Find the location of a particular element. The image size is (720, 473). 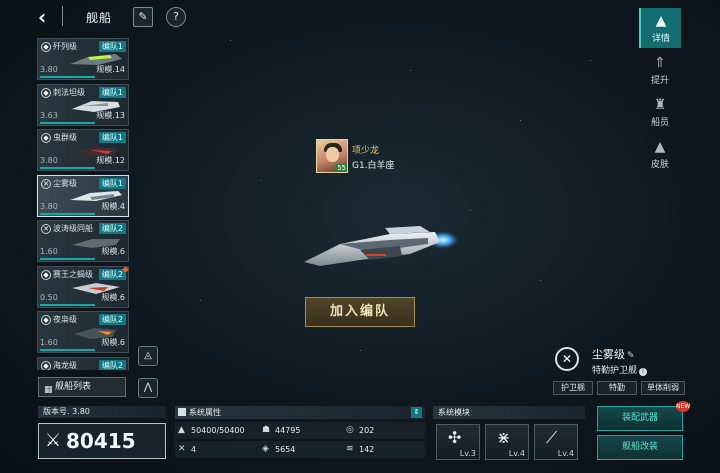

top-bar: ‹ 舰船 ✎ ? is located at coordinates (100, 17).